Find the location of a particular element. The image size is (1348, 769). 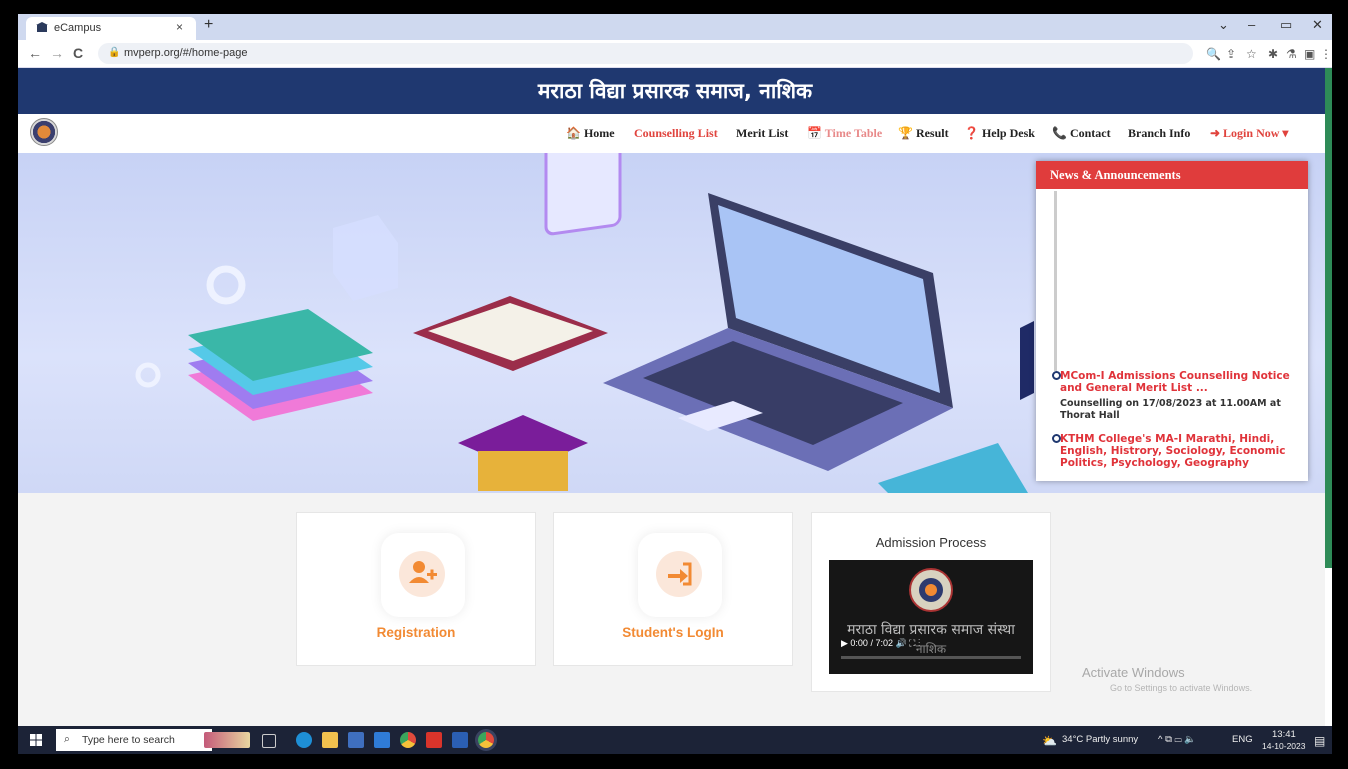

news-timeline is located at coordinates (1055, 281).